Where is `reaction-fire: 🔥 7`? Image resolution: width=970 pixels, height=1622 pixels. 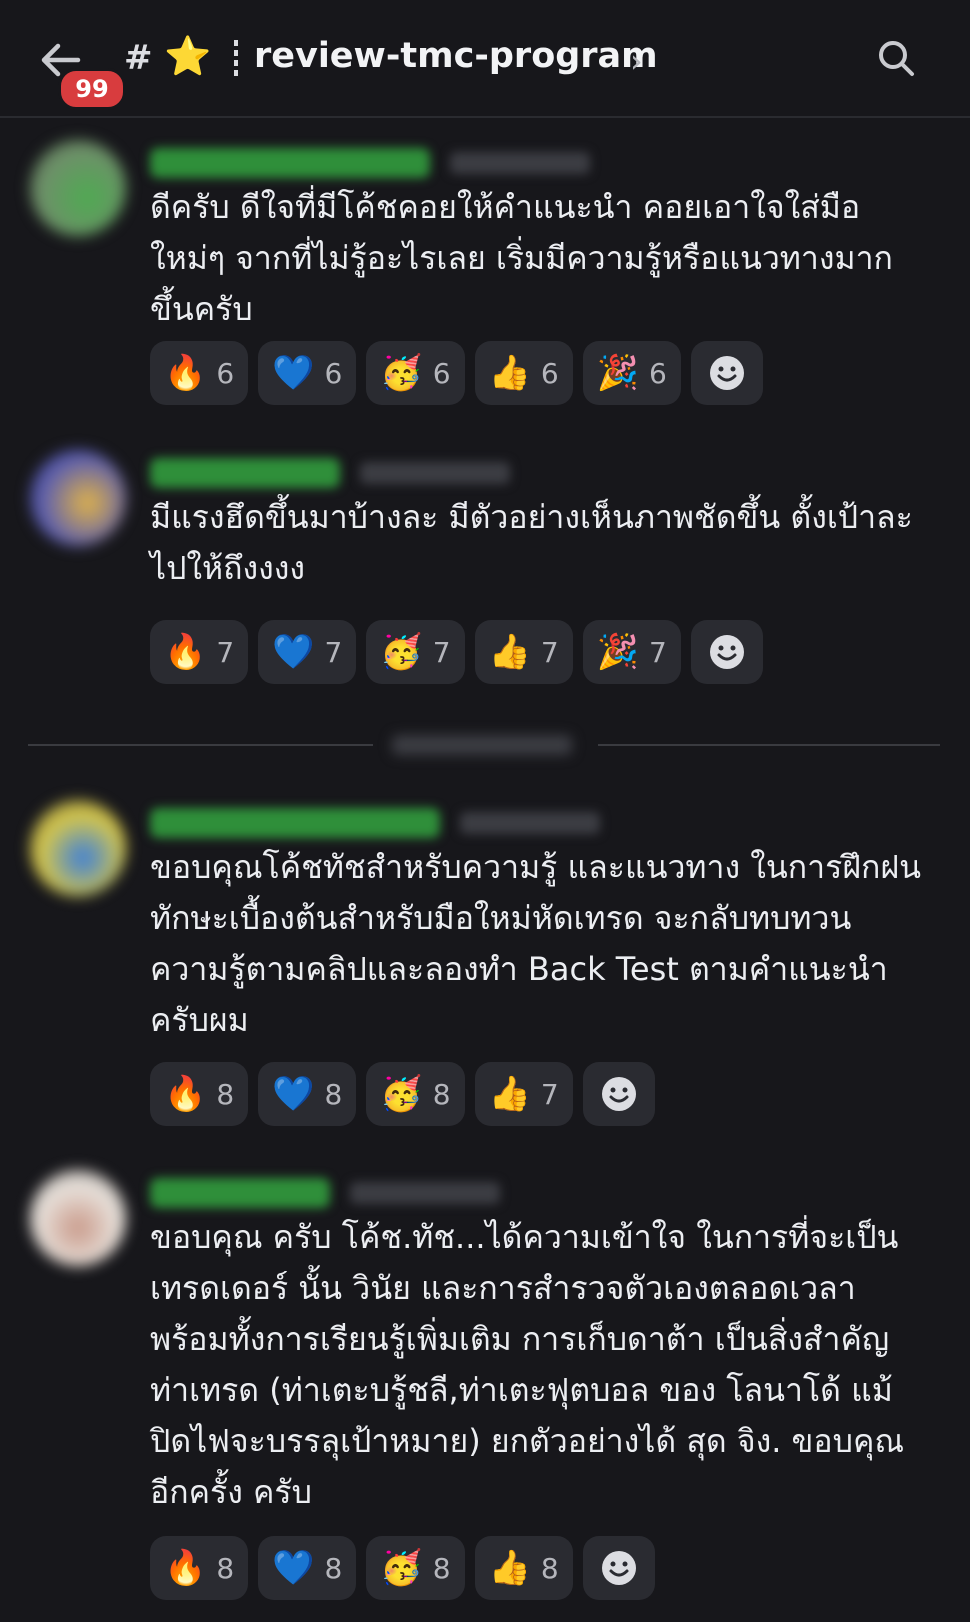
reaction-fire: 🔥 7 is located at coordinates (199, 652).